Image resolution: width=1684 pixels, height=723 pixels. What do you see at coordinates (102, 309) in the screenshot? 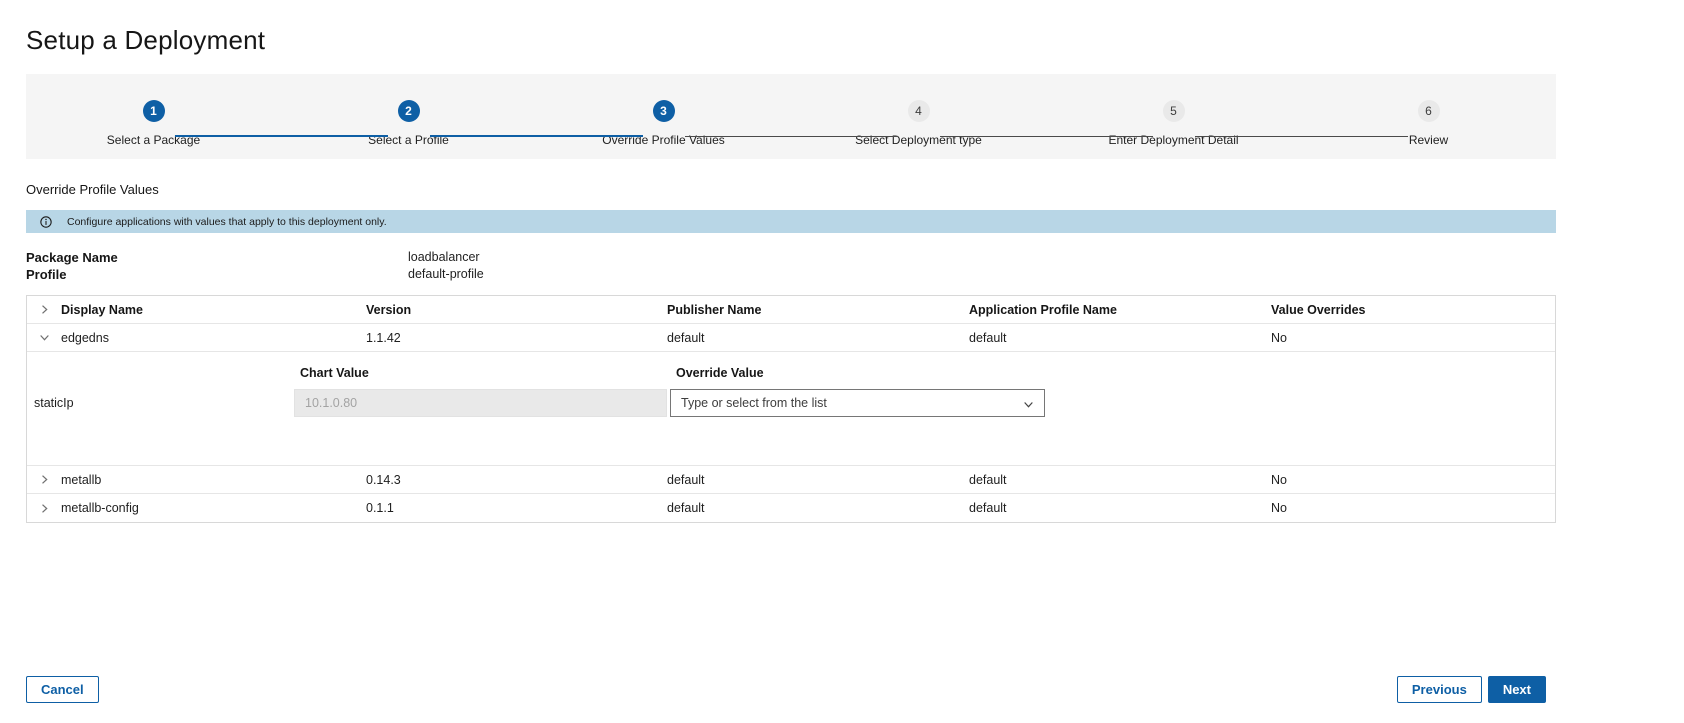
I see `col-header-display-name: Display Name` at bounding box center [102, 309].